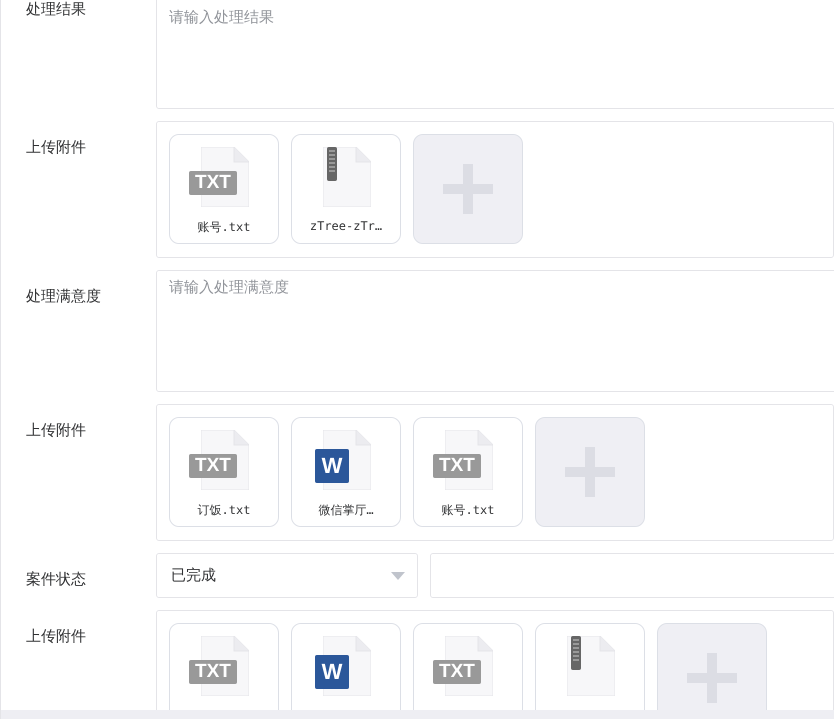  What do you see at coordinates (56, 9) in the screenshot?
I see `field-label: 处理结果` at bounding box center [56, 9].